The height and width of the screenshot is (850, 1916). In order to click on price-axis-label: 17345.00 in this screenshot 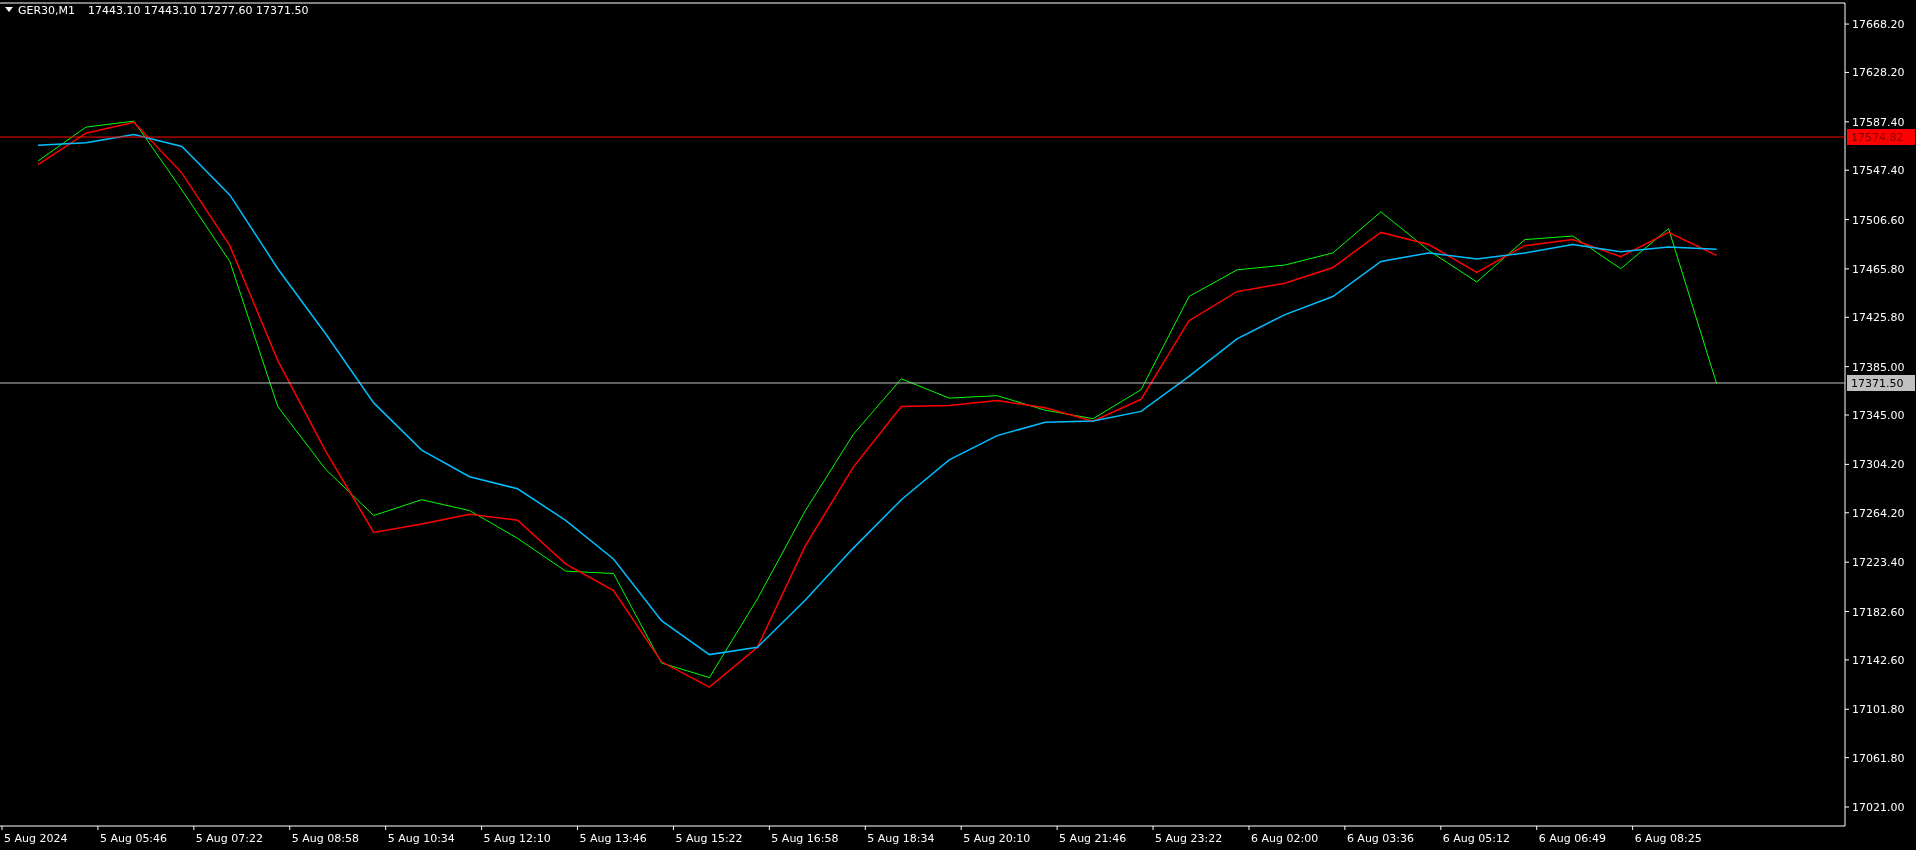, I will do `click(1878, 416)`.